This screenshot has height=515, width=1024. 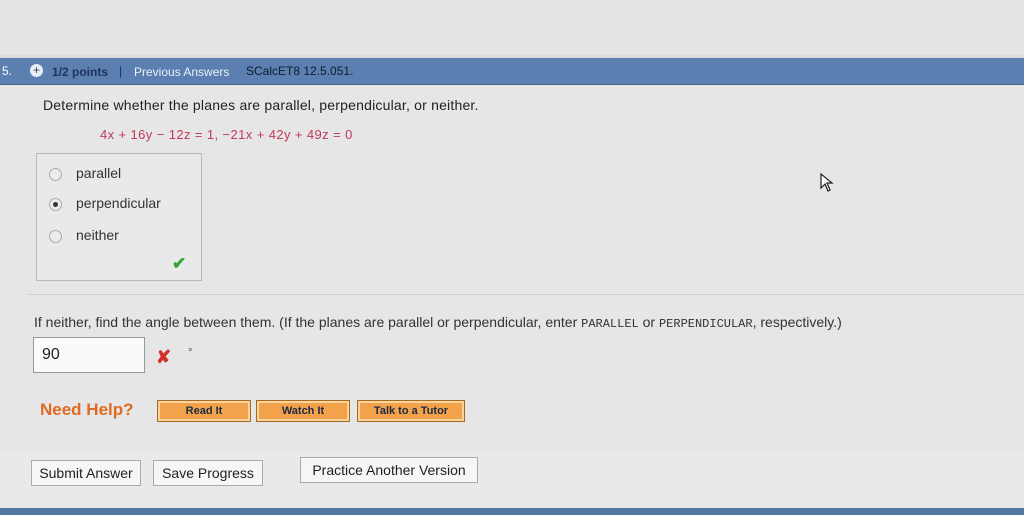 What do you see at coordinates (648, 322) in the screenshot?
I see `or-word: or` at bounding box center [648, 322].